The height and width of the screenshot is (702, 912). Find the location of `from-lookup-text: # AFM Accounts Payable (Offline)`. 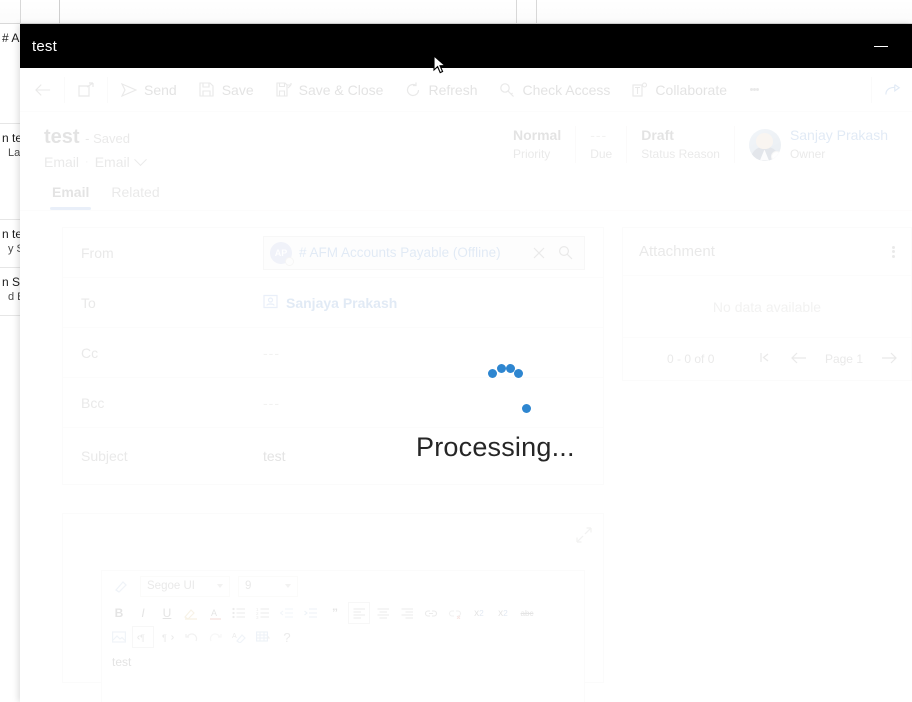

from-lookup-text: # AFM Accounts Payable (Offline) is located at coordinates (400, 252).